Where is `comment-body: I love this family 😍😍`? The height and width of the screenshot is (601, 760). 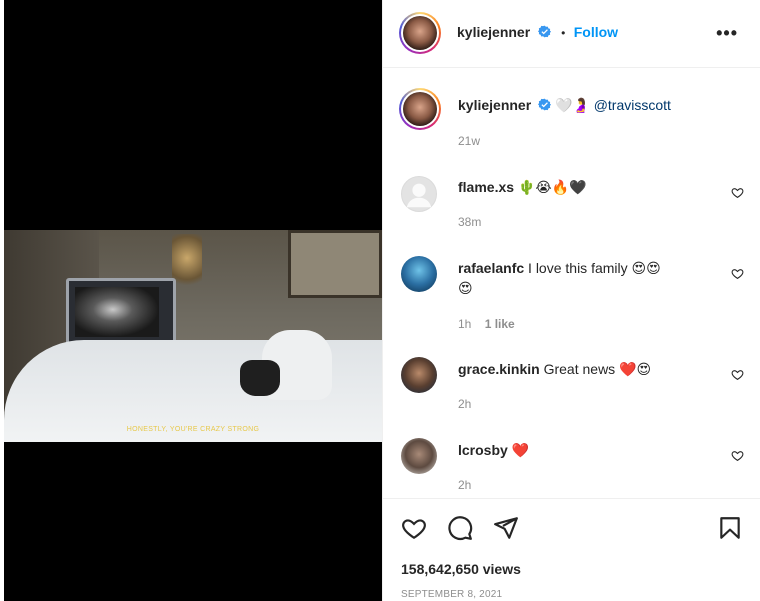
comment-body: I love this family 😍😍 is located at coordinates (594, 268).